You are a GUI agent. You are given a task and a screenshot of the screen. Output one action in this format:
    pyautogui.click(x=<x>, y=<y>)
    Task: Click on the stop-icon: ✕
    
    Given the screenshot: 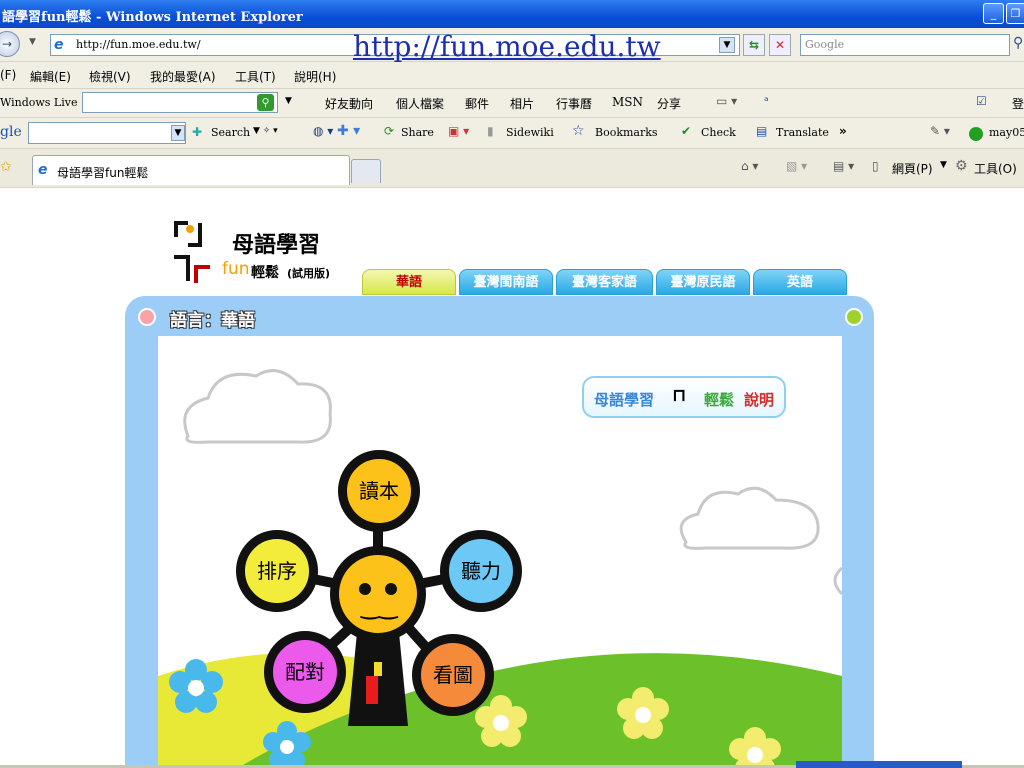 What is the action you would take?
    pyautogui.click(x=780, y=45)
    